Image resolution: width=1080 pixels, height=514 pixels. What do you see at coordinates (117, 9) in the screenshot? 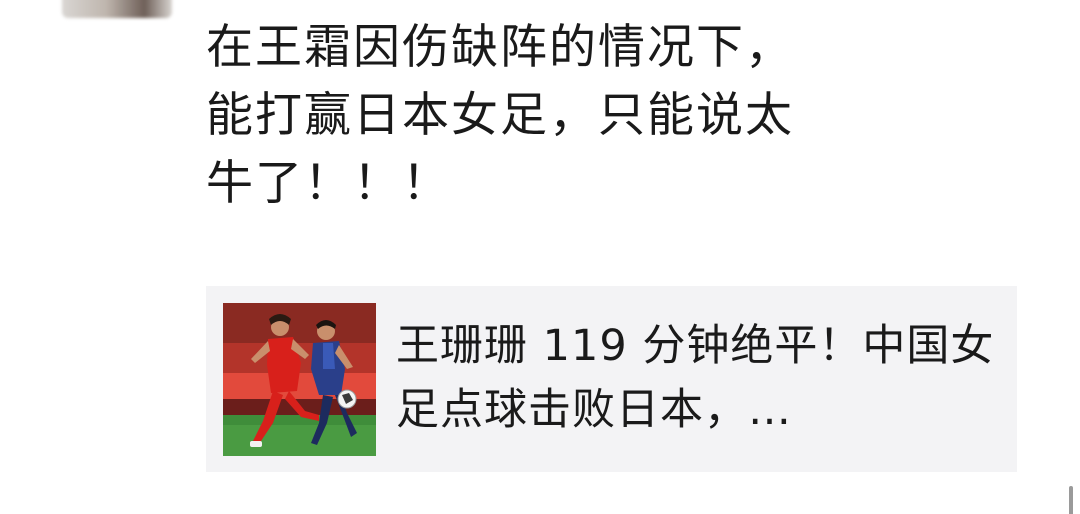
I see `avatar` at bounding box center [117, 9].